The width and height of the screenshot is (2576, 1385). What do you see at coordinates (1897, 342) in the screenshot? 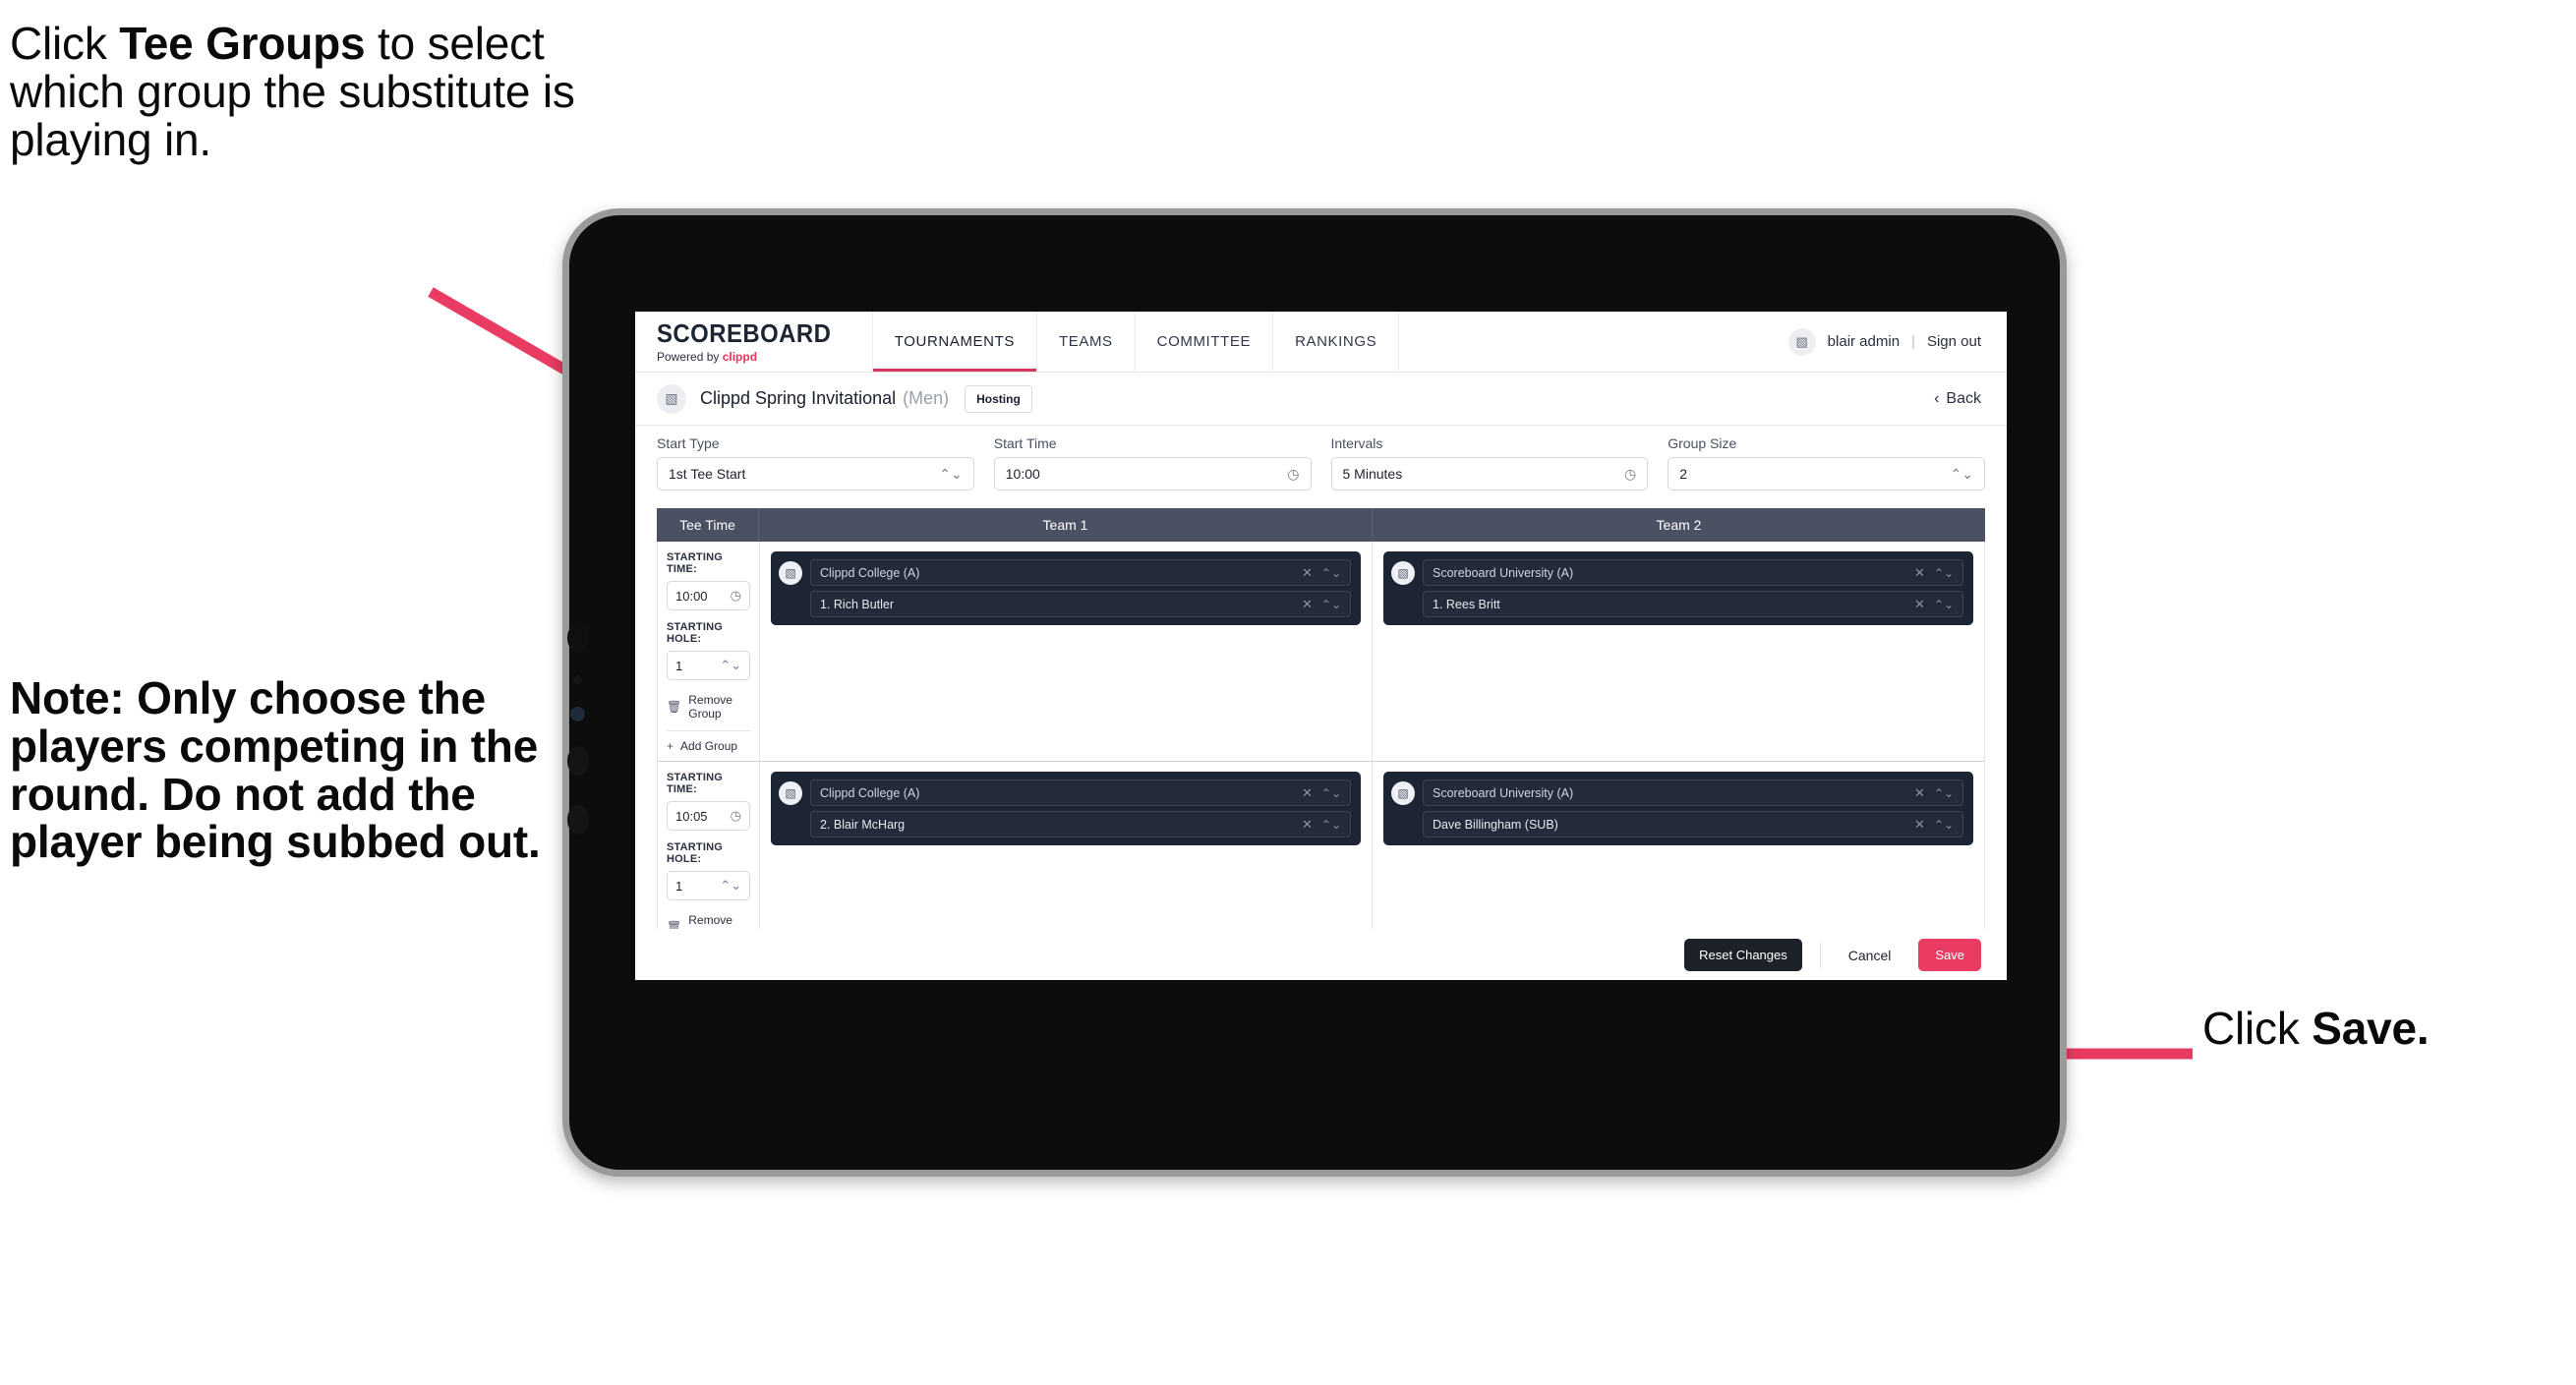
I see `nav-user-area: ▧ blair admin | Sign out` at bounding box center [1897, 342].